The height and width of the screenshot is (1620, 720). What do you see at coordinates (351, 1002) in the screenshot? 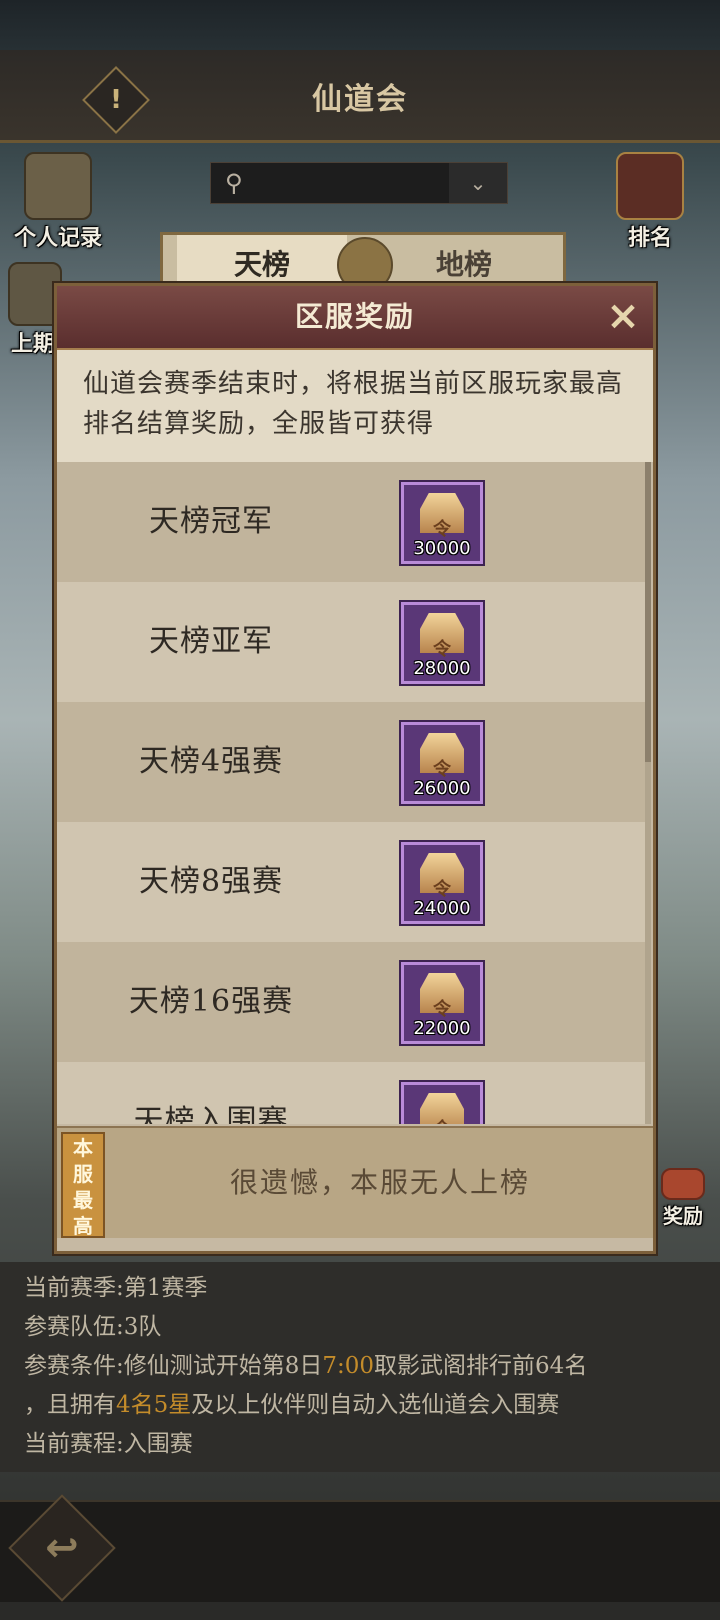
I see `reward-row: 天榜16强赛 令 22000` at bounding box center [351, 1002].